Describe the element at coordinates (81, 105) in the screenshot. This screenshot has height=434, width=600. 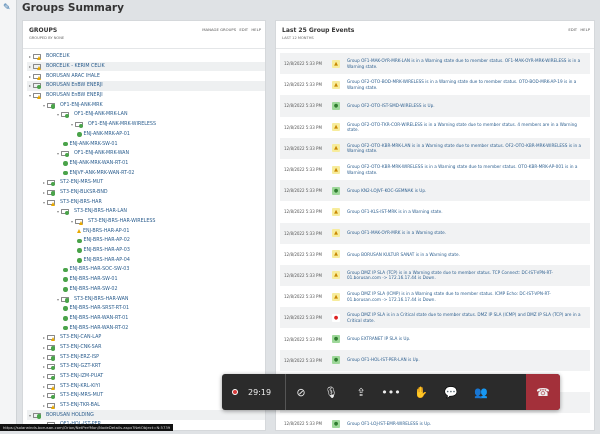
I see `tree-item-label: OF1-ENJ-ANK-MRK` at that location.